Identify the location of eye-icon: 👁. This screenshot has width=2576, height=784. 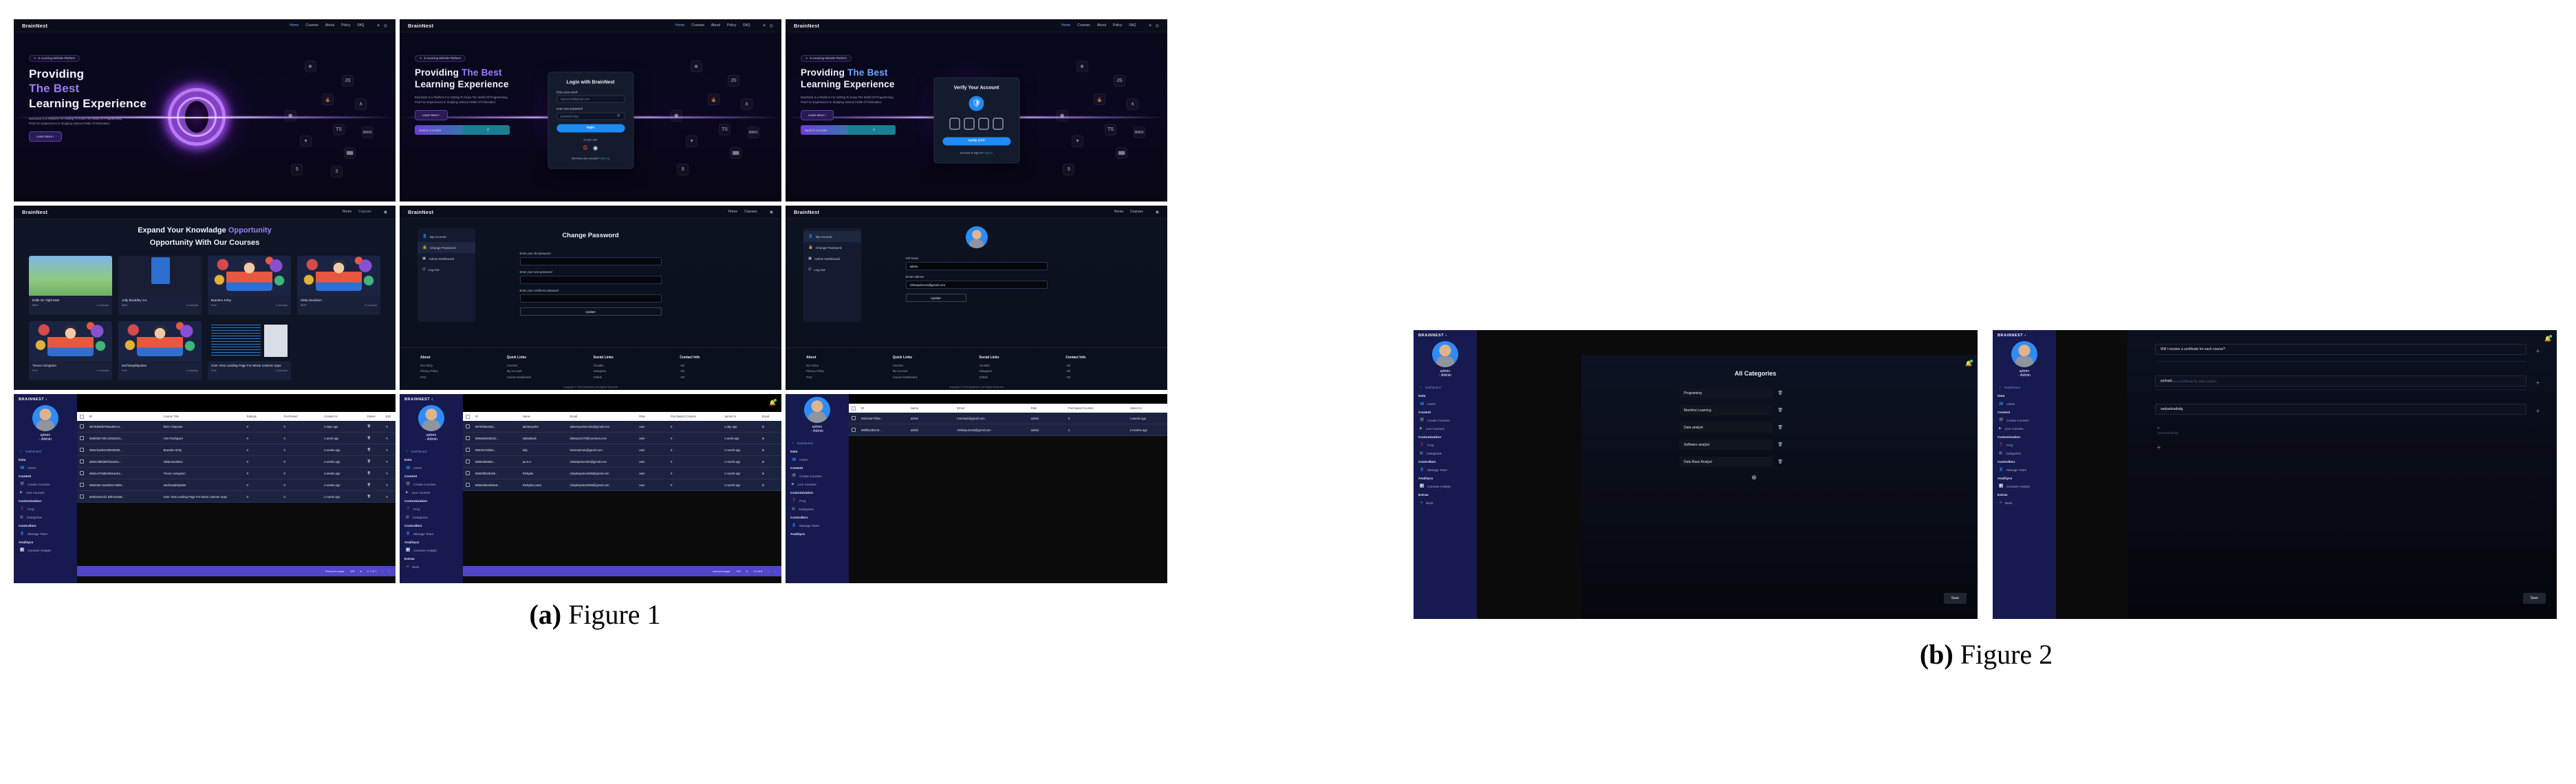
(618, 116).